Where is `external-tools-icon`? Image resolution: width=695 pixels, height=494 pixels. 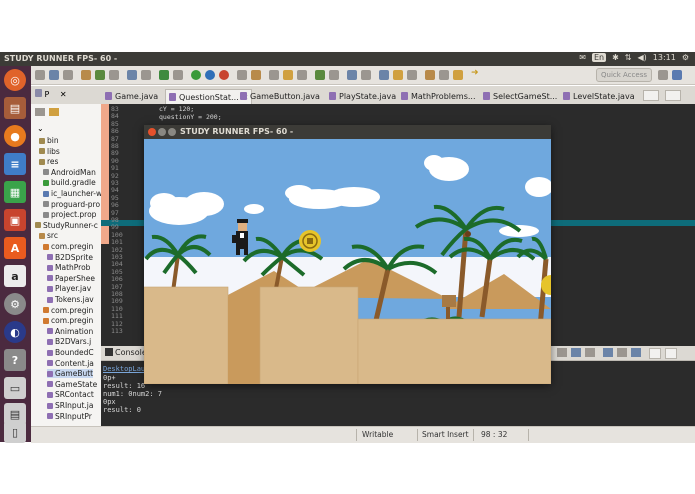 external-tools-icon is located at coordinates (256, 75).